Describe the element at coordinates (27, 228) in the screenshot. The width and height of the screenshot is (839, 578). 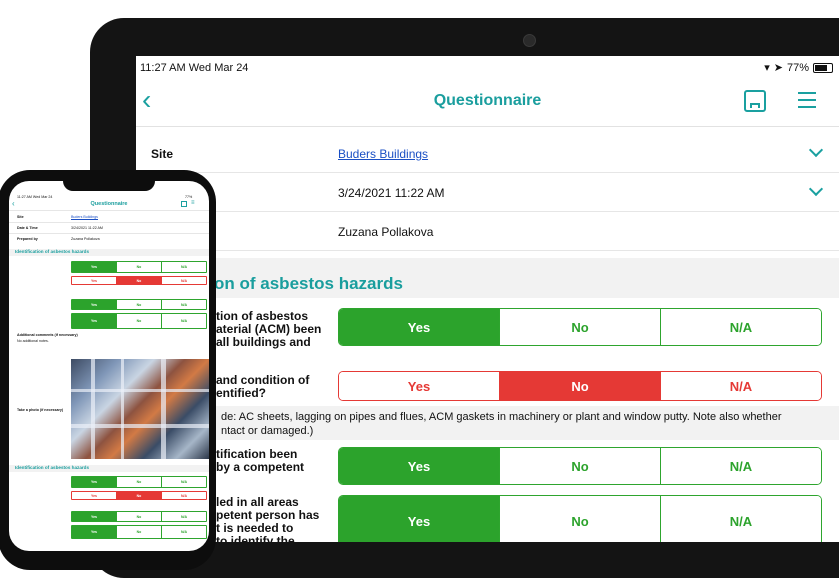
I see `date-label: Date & Time` at that location.